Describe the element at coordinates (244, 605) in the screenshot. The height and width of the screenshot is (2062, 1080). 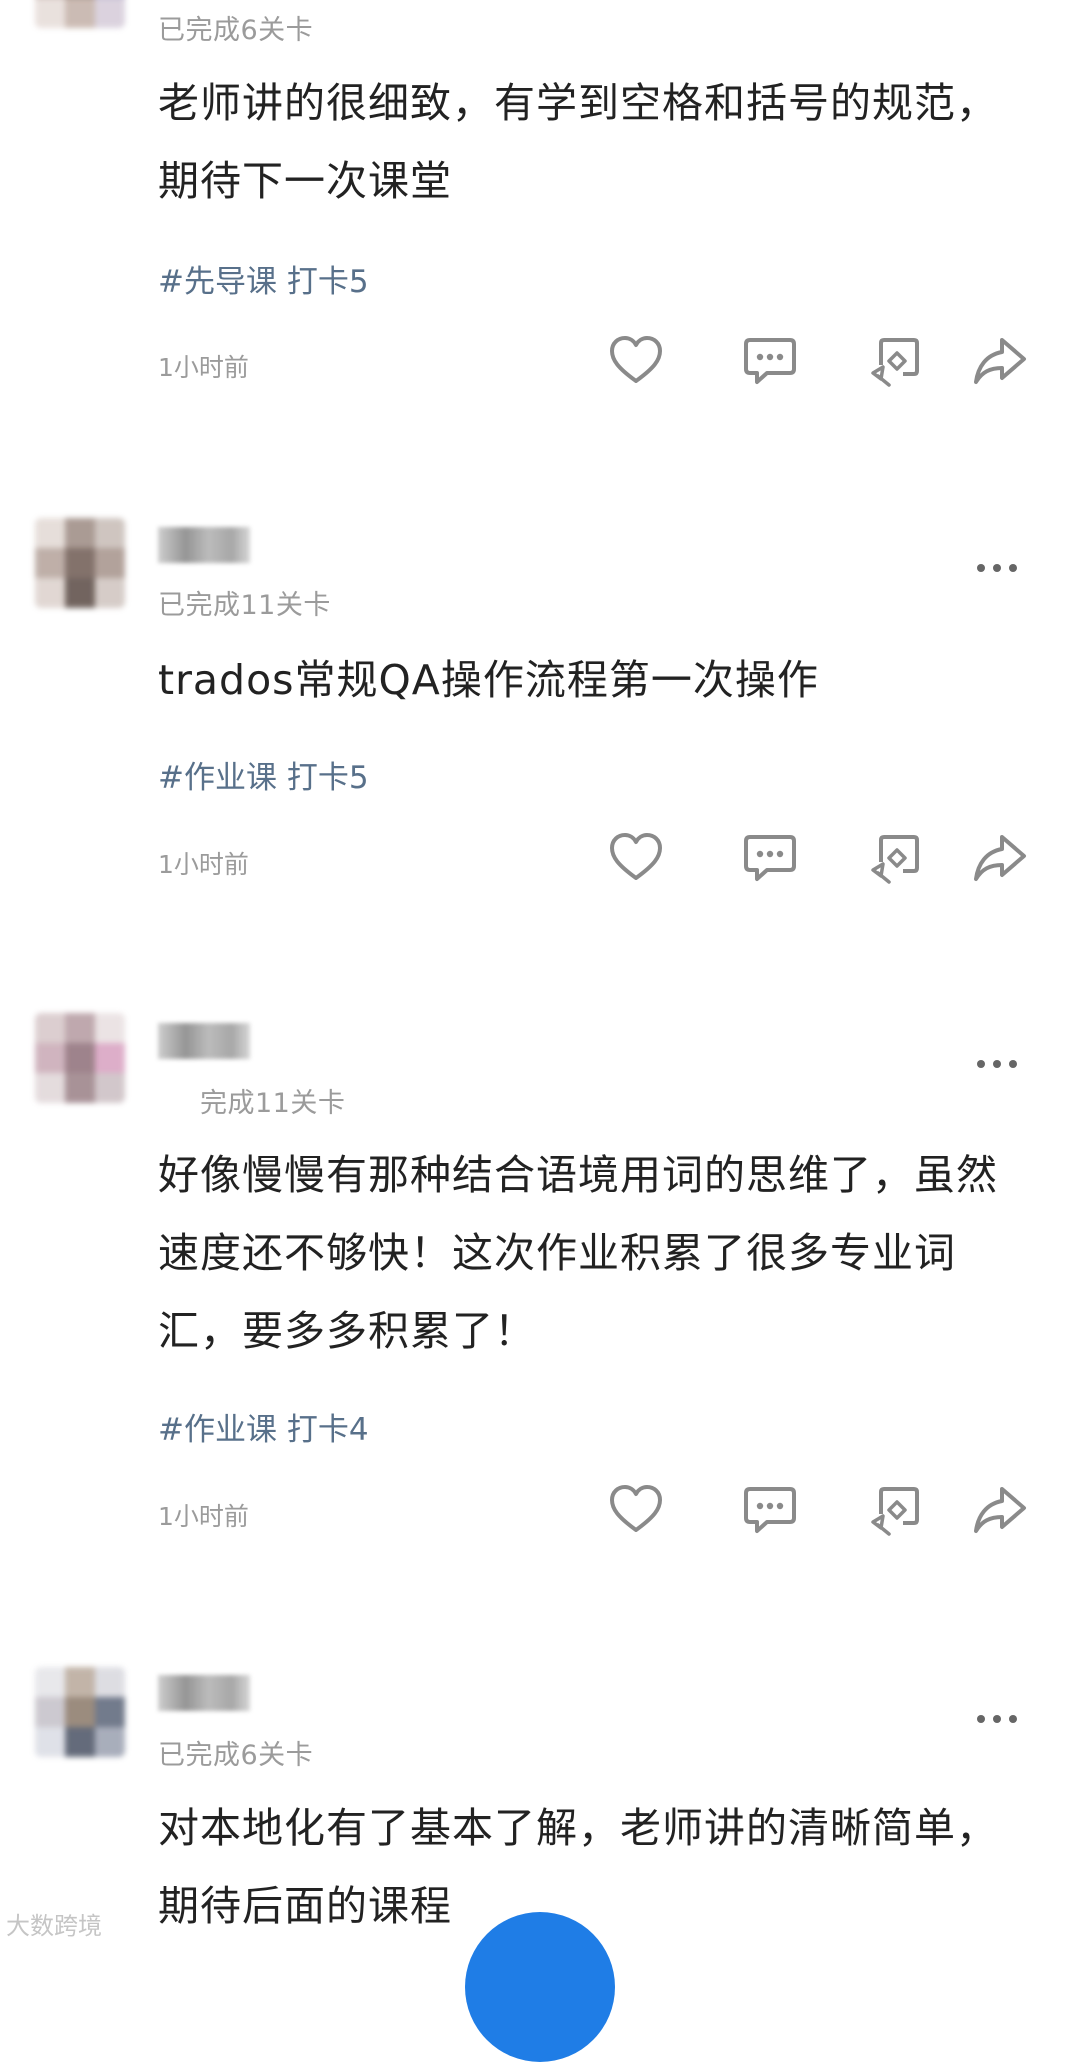
I see `level-progress: 已完成11关卡` at that location.